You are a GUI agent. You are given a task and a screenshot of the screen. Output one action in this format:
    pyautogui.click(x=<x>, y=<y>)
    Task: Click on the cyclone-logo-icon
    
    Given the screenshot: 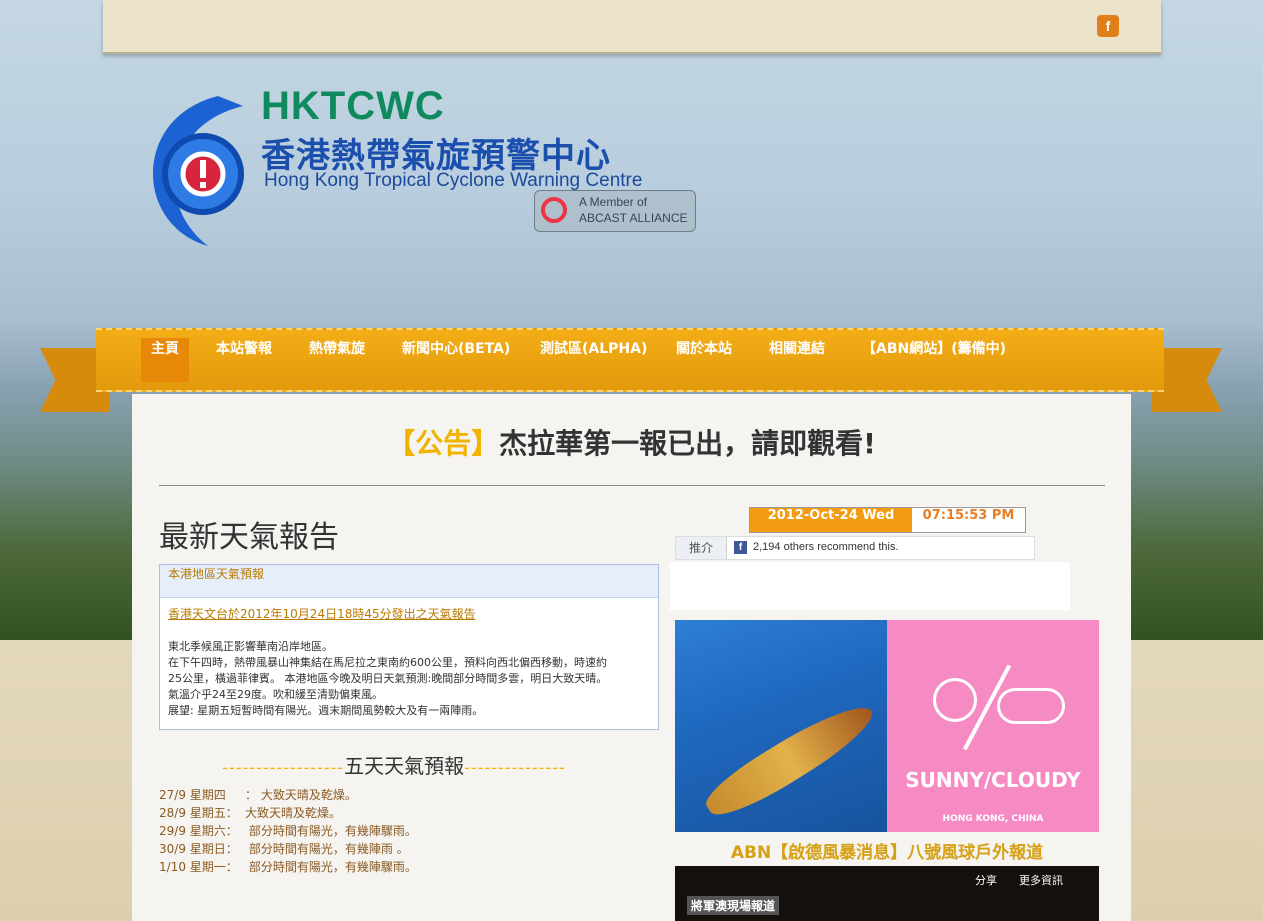 What is the action you would take?
    pyautogui.click(x=198, y=171)
    